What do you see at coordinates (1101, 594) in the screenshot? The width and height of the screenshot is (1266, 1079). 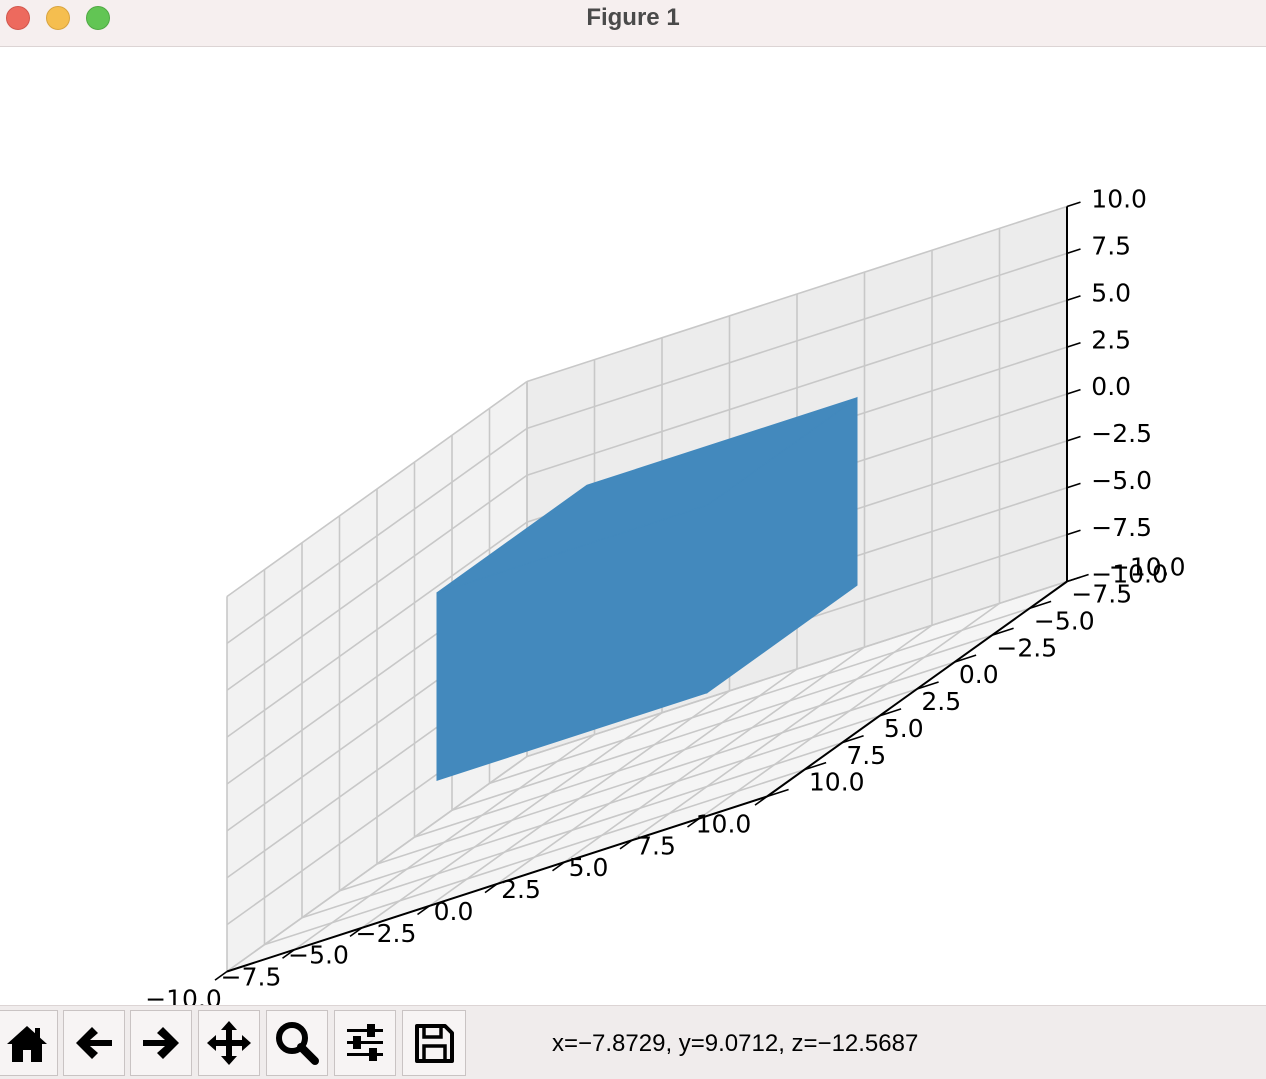 I see `y-tick-label: −7.5` at bounding box center [1101, 594].